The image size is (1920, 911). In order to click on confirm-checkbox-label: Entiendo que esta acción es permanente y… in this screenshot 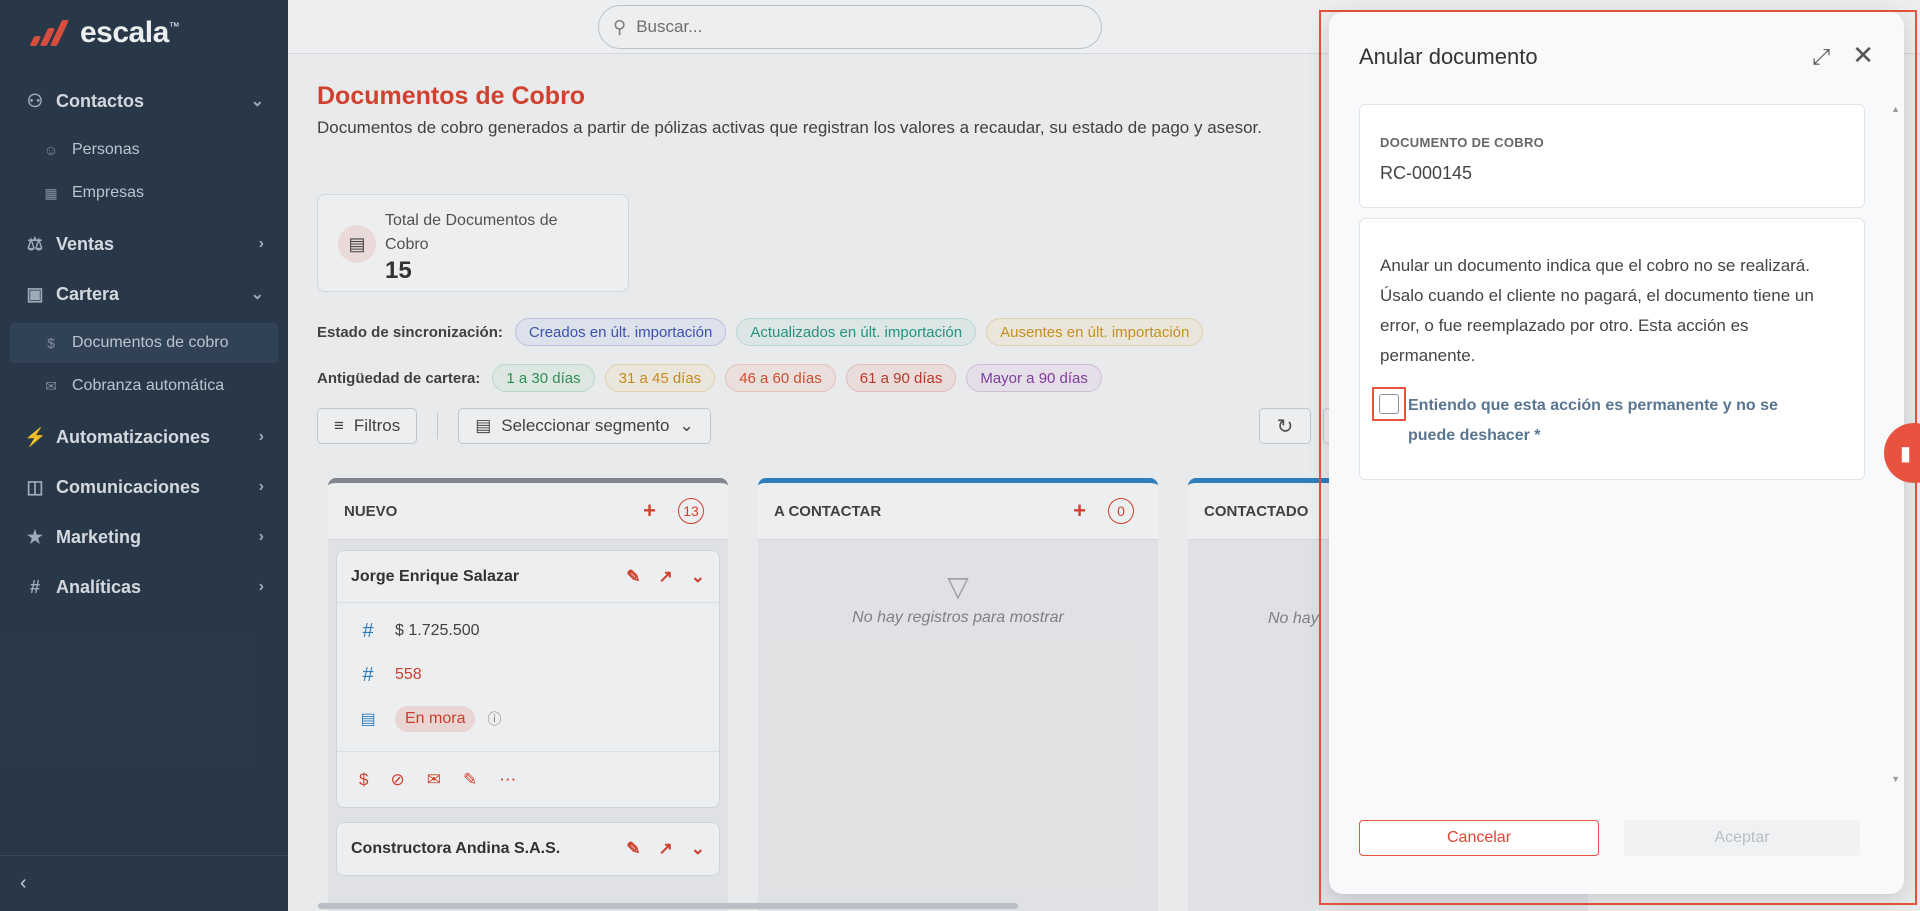, I will do `click(1618, 421)`.